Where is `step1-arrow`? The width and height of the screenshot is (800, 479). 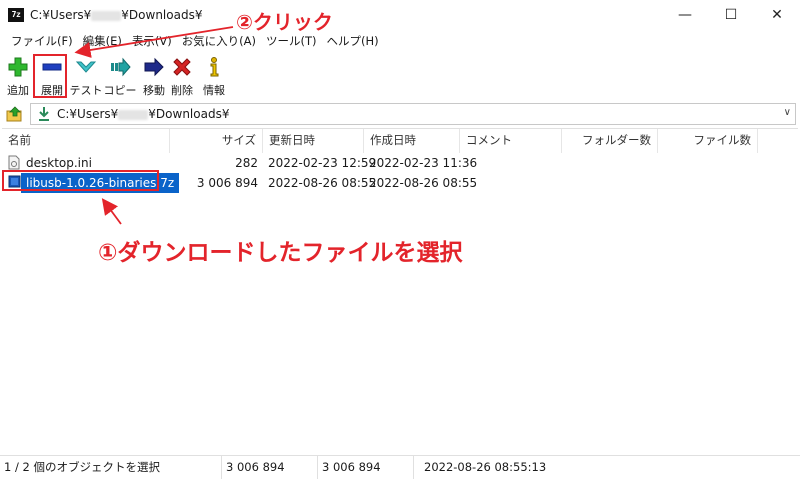
step1-arrow is located at coordinates (111, 211).